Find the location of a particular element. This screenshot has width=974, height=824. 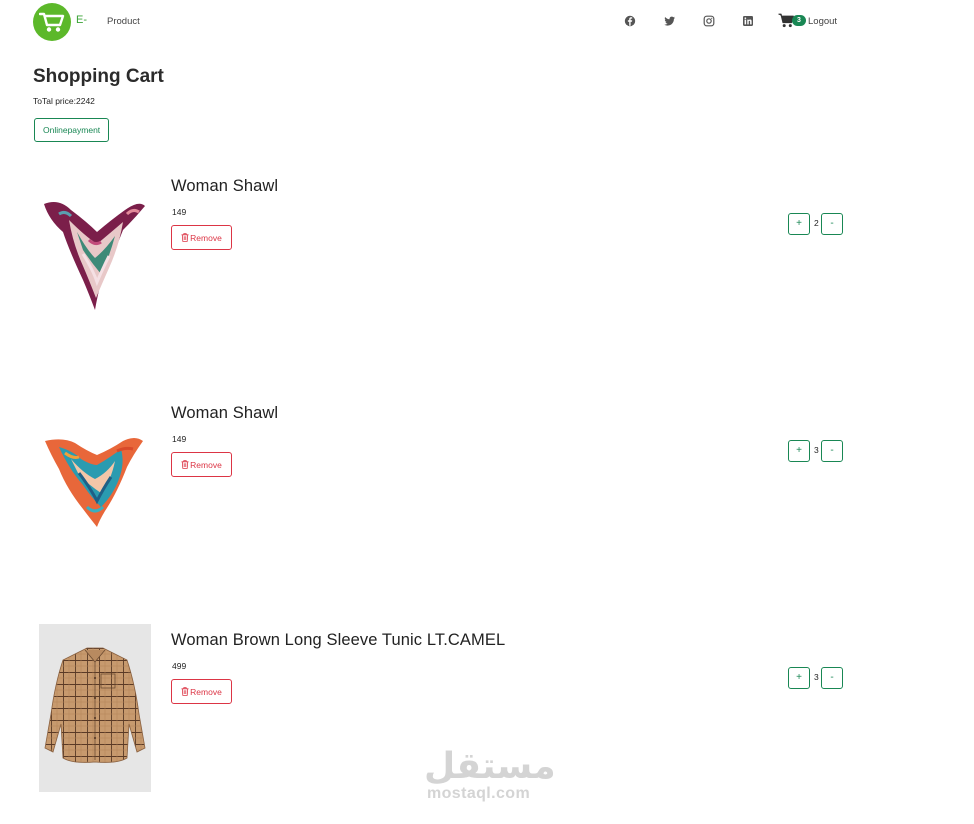

brand-text: E- is located at coordinates (81, 20).